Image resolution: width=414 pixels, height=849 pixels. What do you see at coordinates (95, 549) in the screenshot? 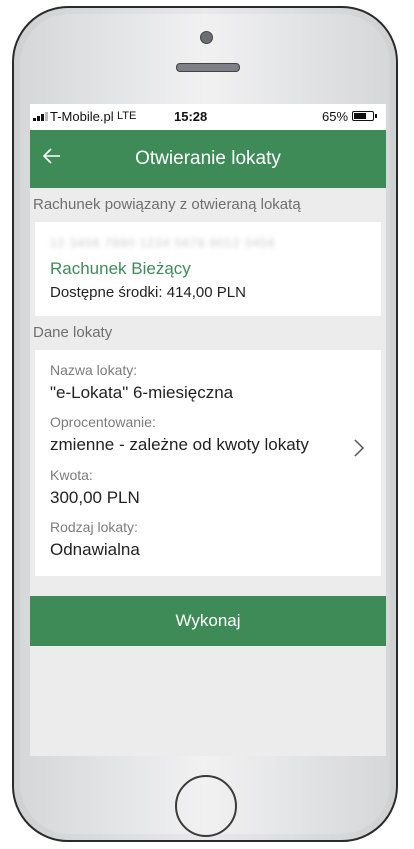
I see `deposit-type-value: Odnawialna` at bounding box center [95, 549].